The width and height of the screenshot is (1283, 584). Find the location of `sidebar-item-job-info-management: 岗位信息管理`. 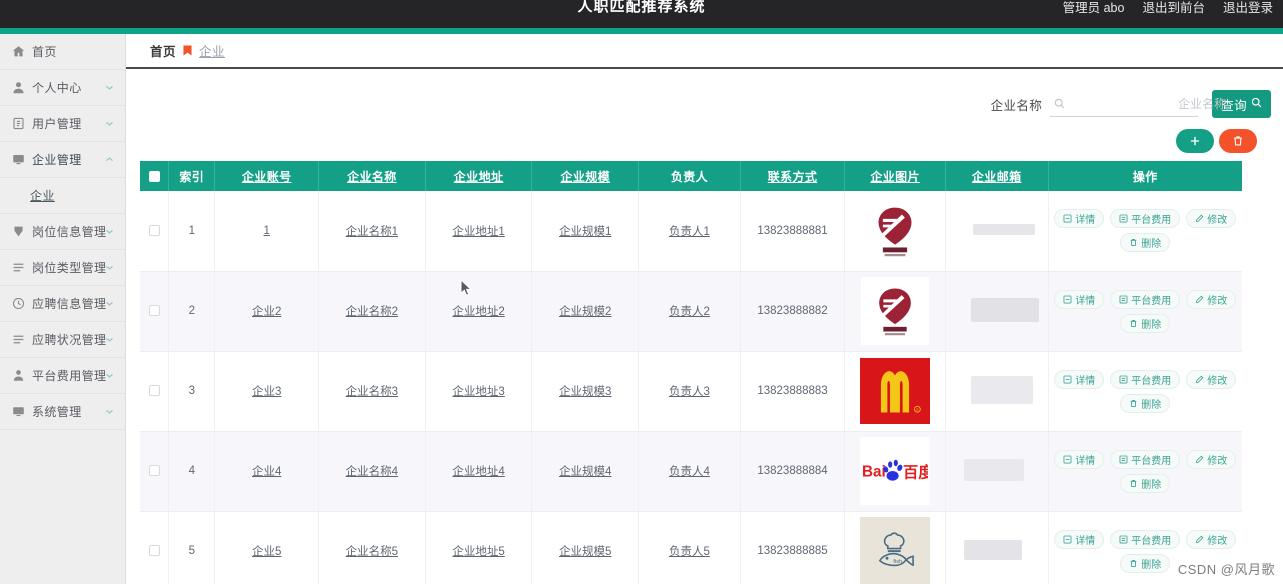

sidebar-item-job-info-management: 岗位信息管理 is located at coordinates (62, 232).